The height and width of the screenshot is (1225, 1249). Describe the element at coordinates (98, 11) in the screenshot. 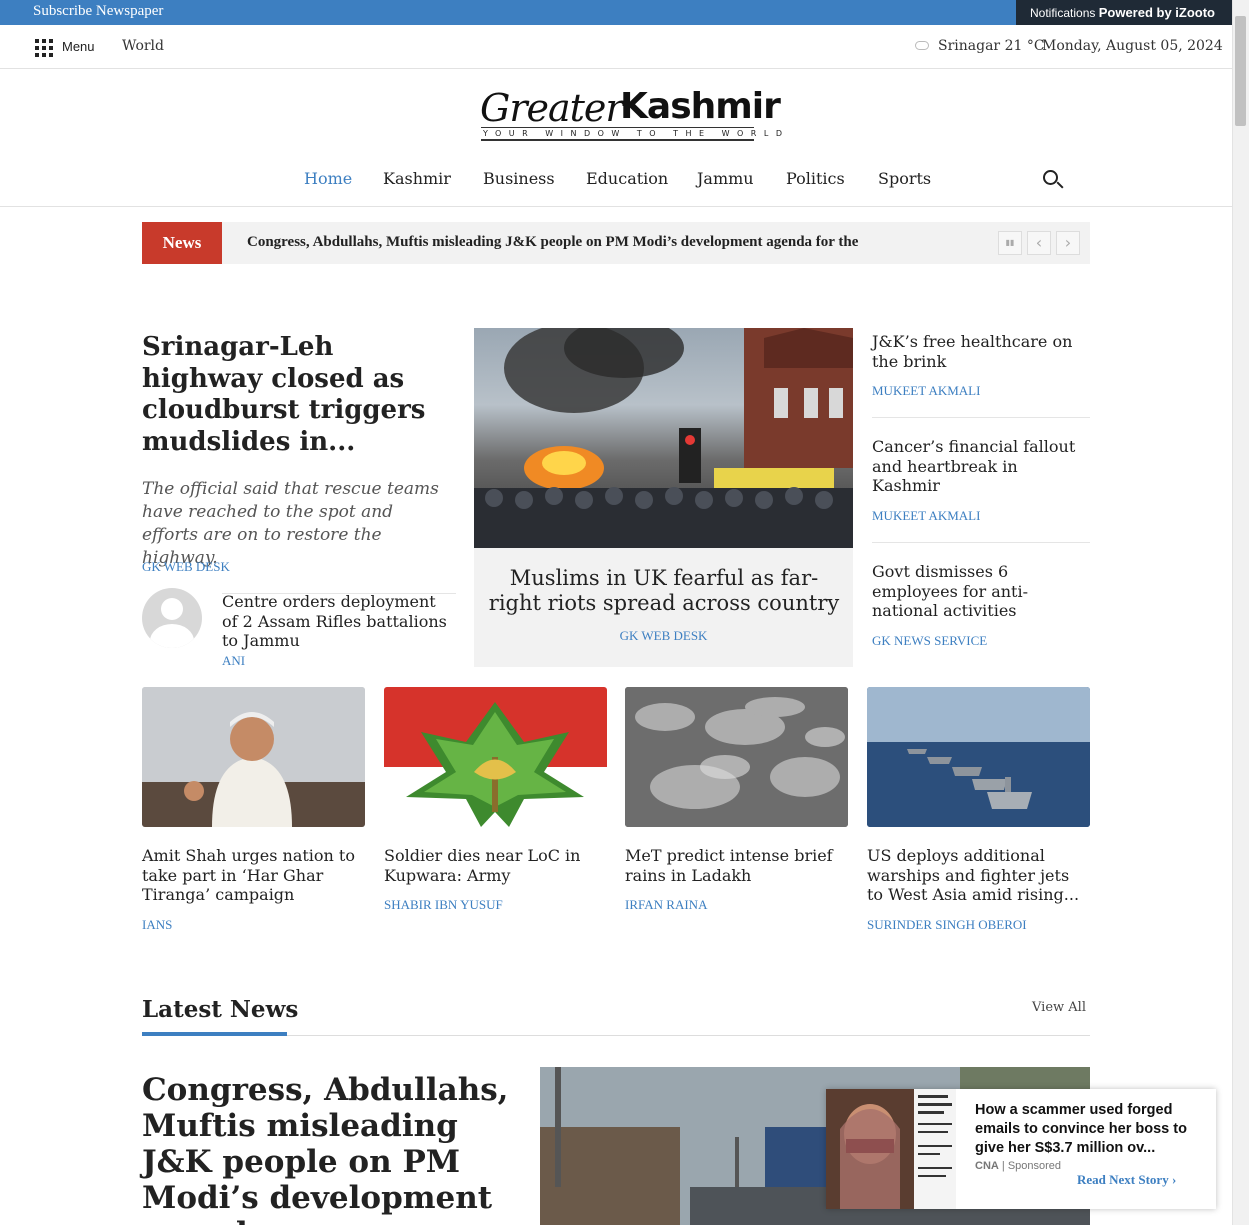

I see `subscribe-link: Subscribe Newspaper` at that location.